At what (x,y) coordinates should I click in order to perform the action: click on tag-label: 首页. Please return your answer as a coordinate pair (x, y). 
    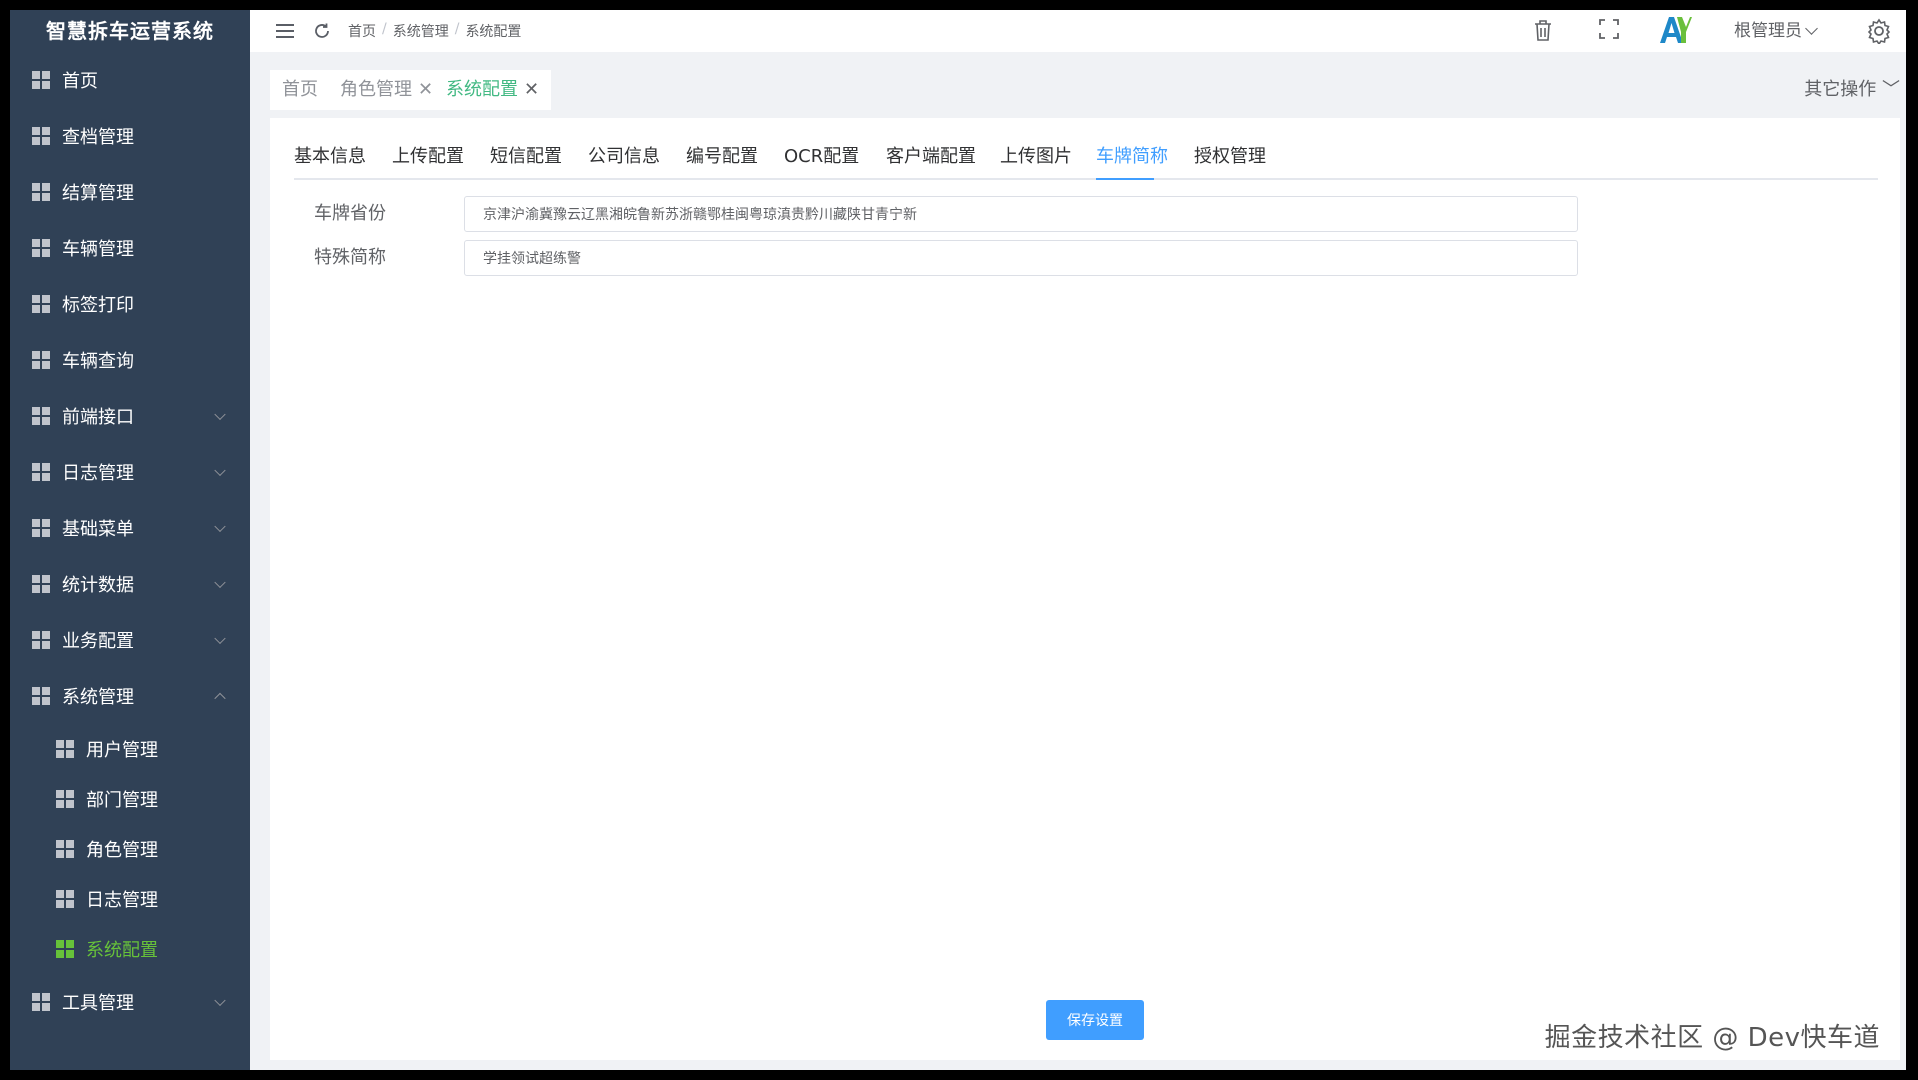
    Looking at the image, I should click on (300, 89).